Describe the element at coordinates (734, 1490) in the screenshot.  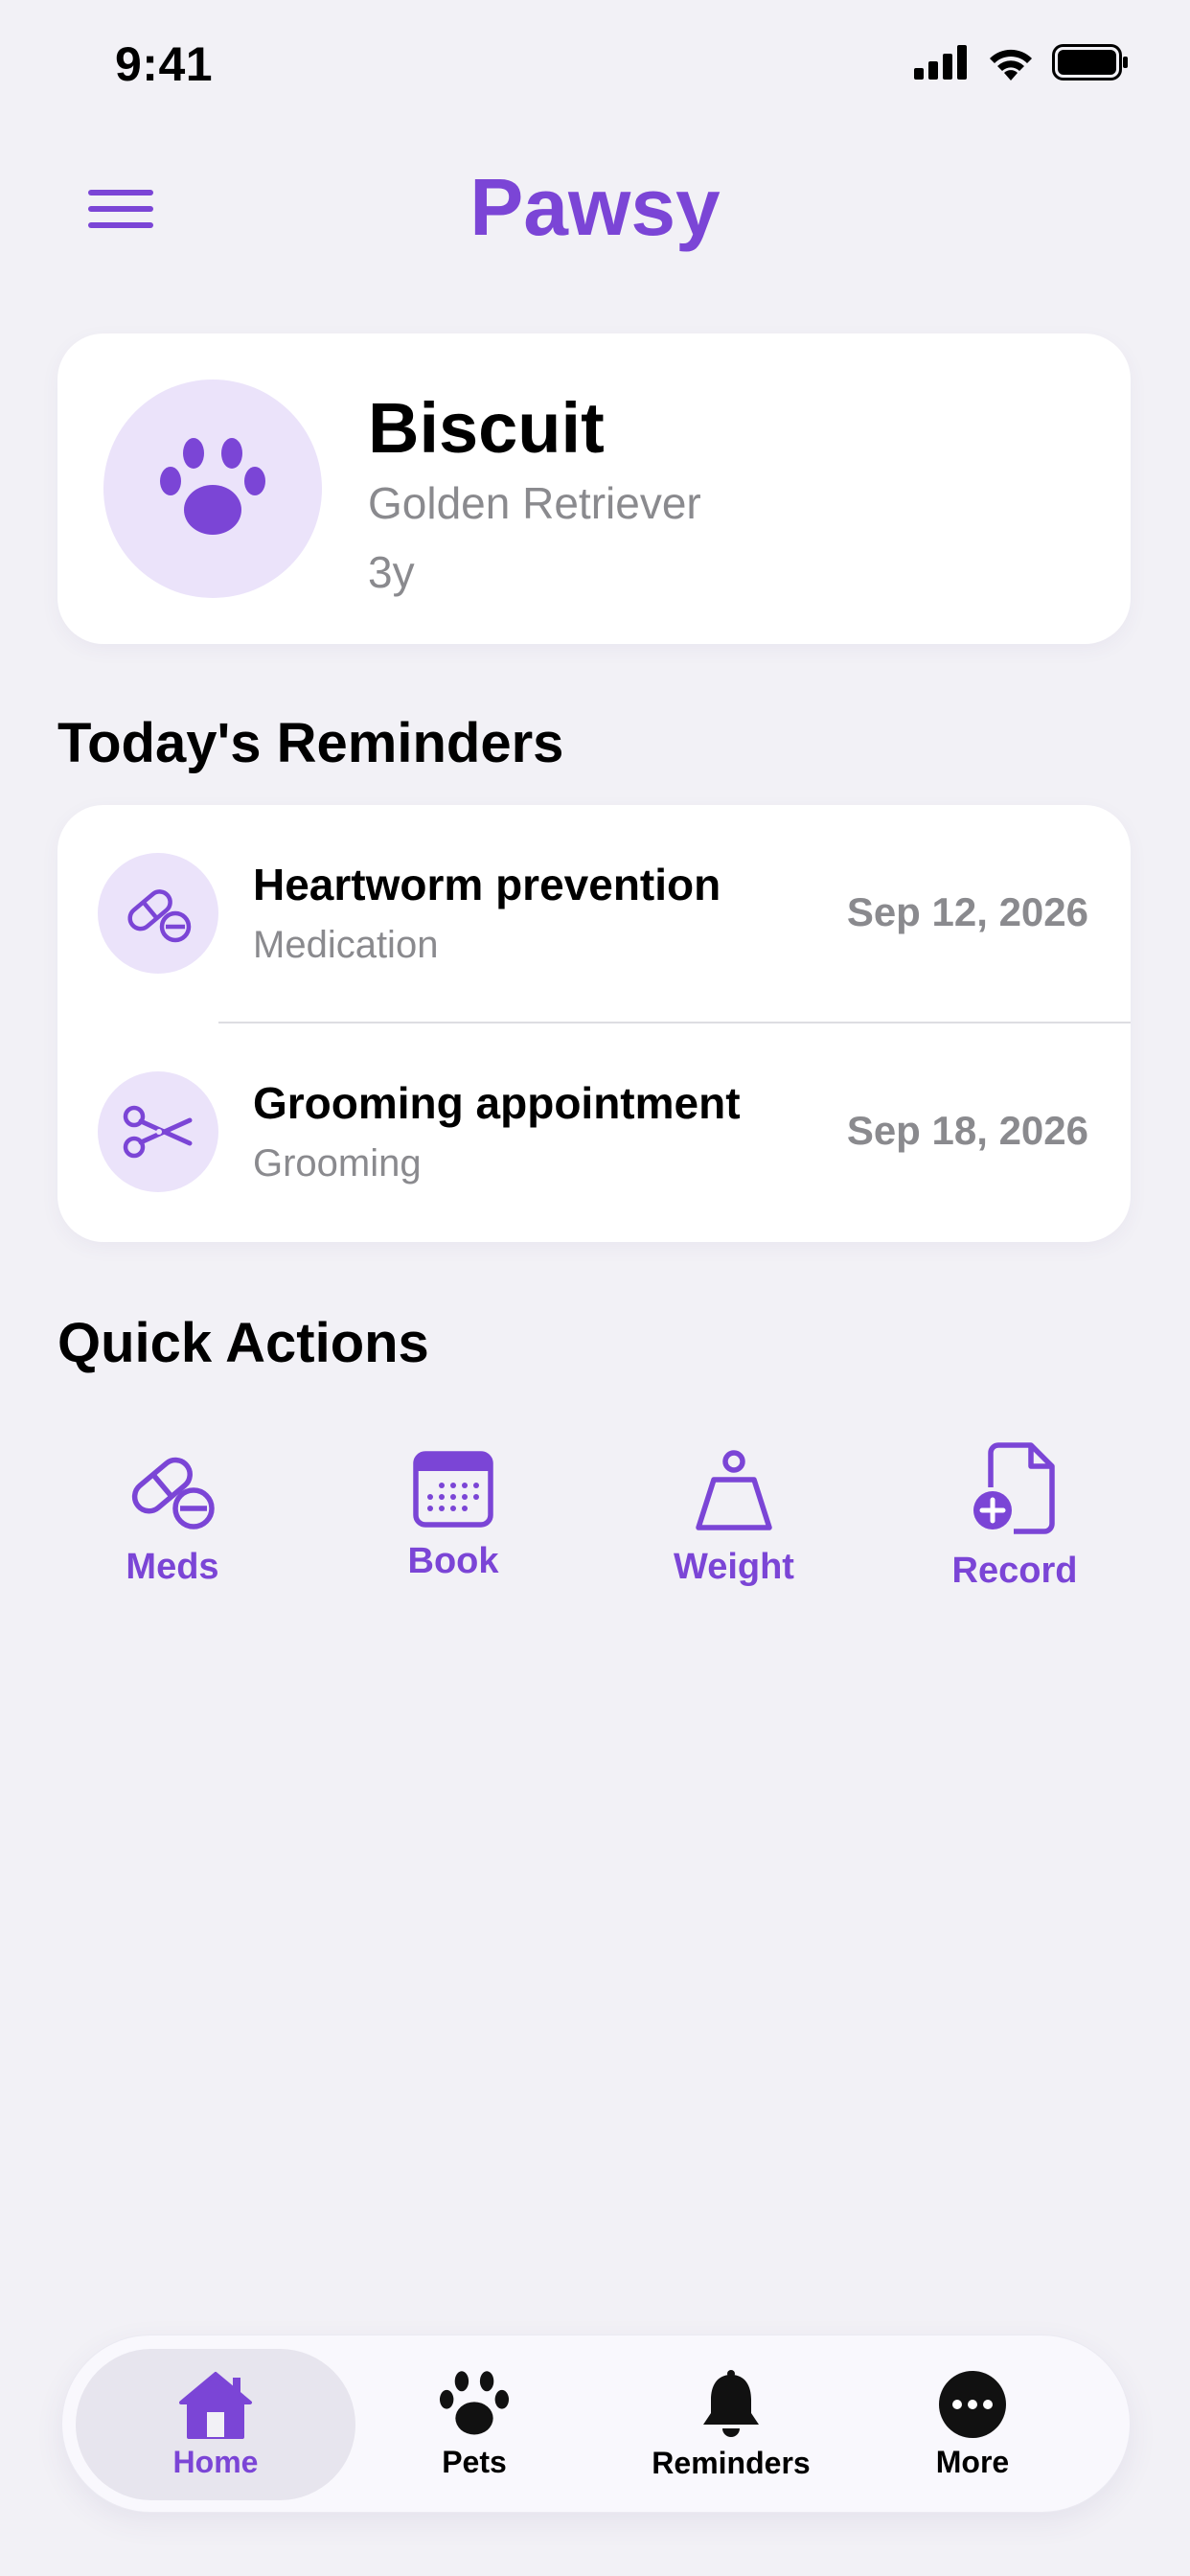
I see `weight-scale-icon` at that location.